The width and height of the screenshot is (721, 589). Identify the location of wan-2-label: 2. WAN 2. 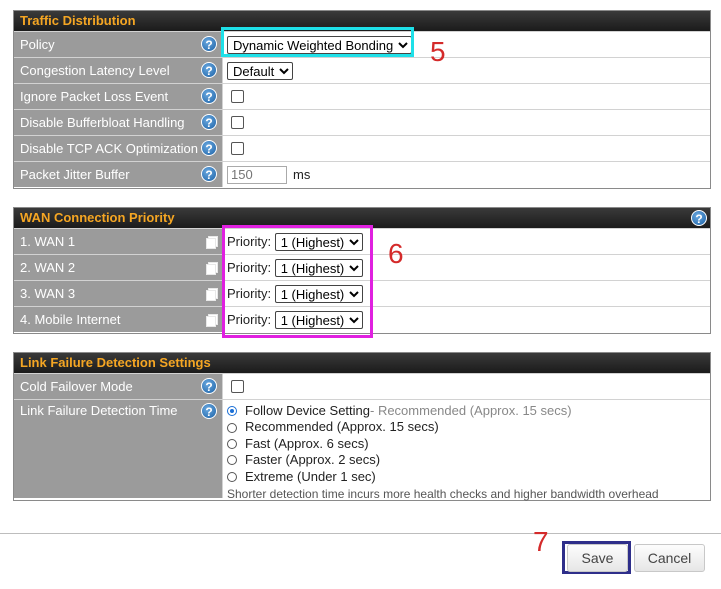
(48, 267).